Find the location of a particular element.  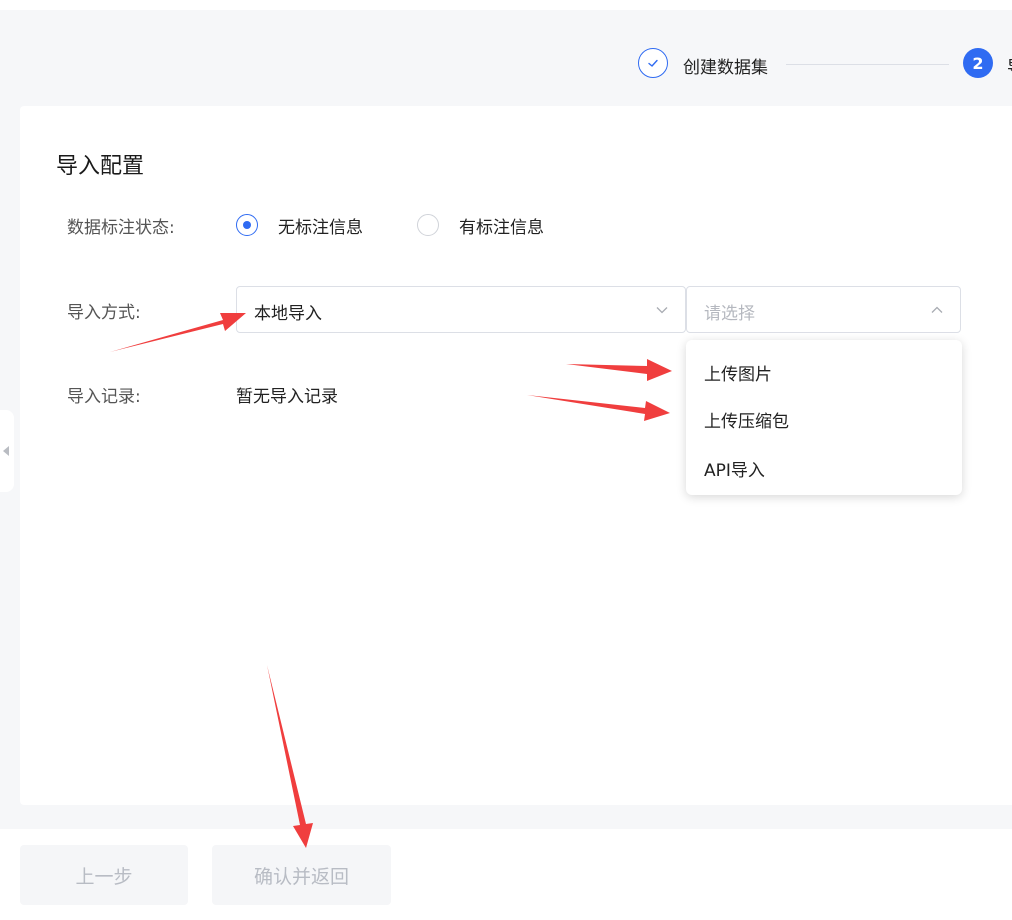

step-connector is located at coordinates (867, 64).